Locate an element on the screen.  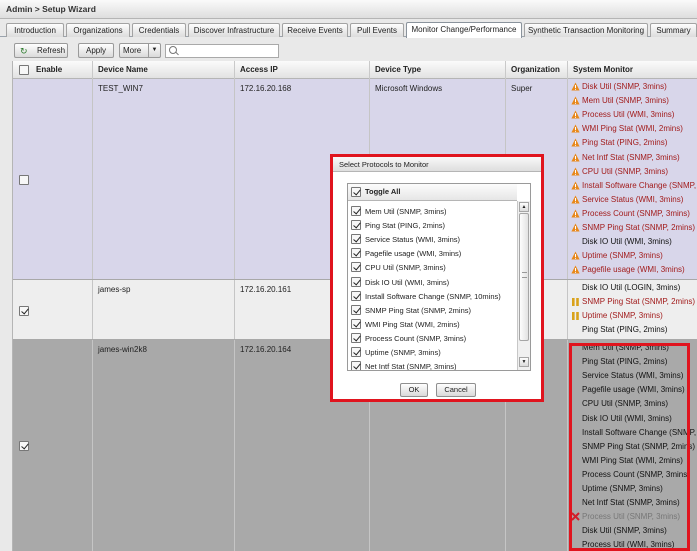
protocol-label: Uptime (SNMP, 3mins) is located at coordinates (403, 352).